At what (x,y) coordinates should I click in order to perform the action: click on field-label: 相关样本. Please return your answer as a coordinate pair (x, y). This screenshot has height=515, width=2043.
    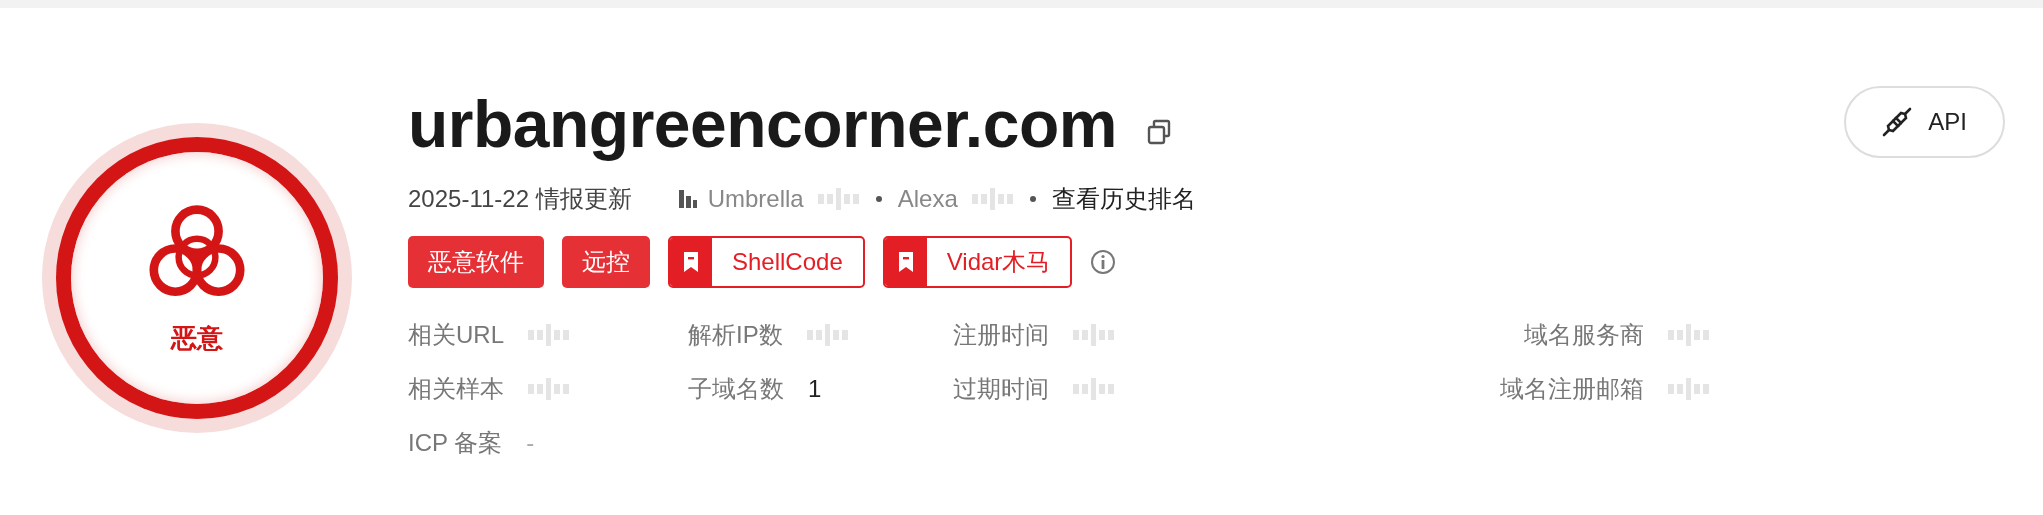
    Looking at the image, I should click on (456, 389).